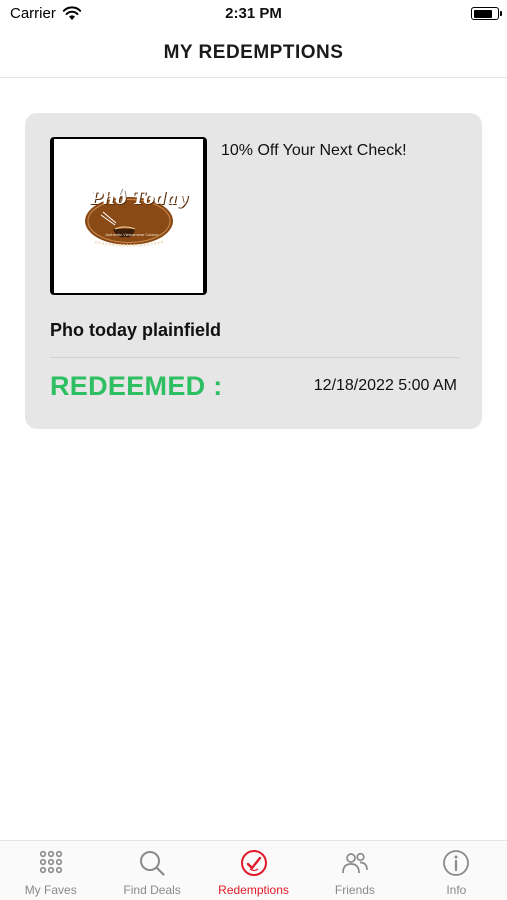  Describe the element at coordinates (355, 863) in the screenshot. I see `friends-icon` at that location.